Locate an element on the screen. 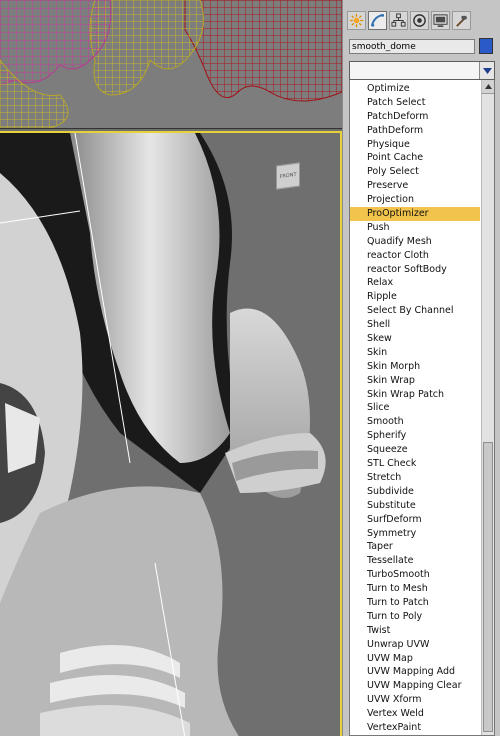  modifier-list-item: Turn to Patch is located at coordinates (415, 603).